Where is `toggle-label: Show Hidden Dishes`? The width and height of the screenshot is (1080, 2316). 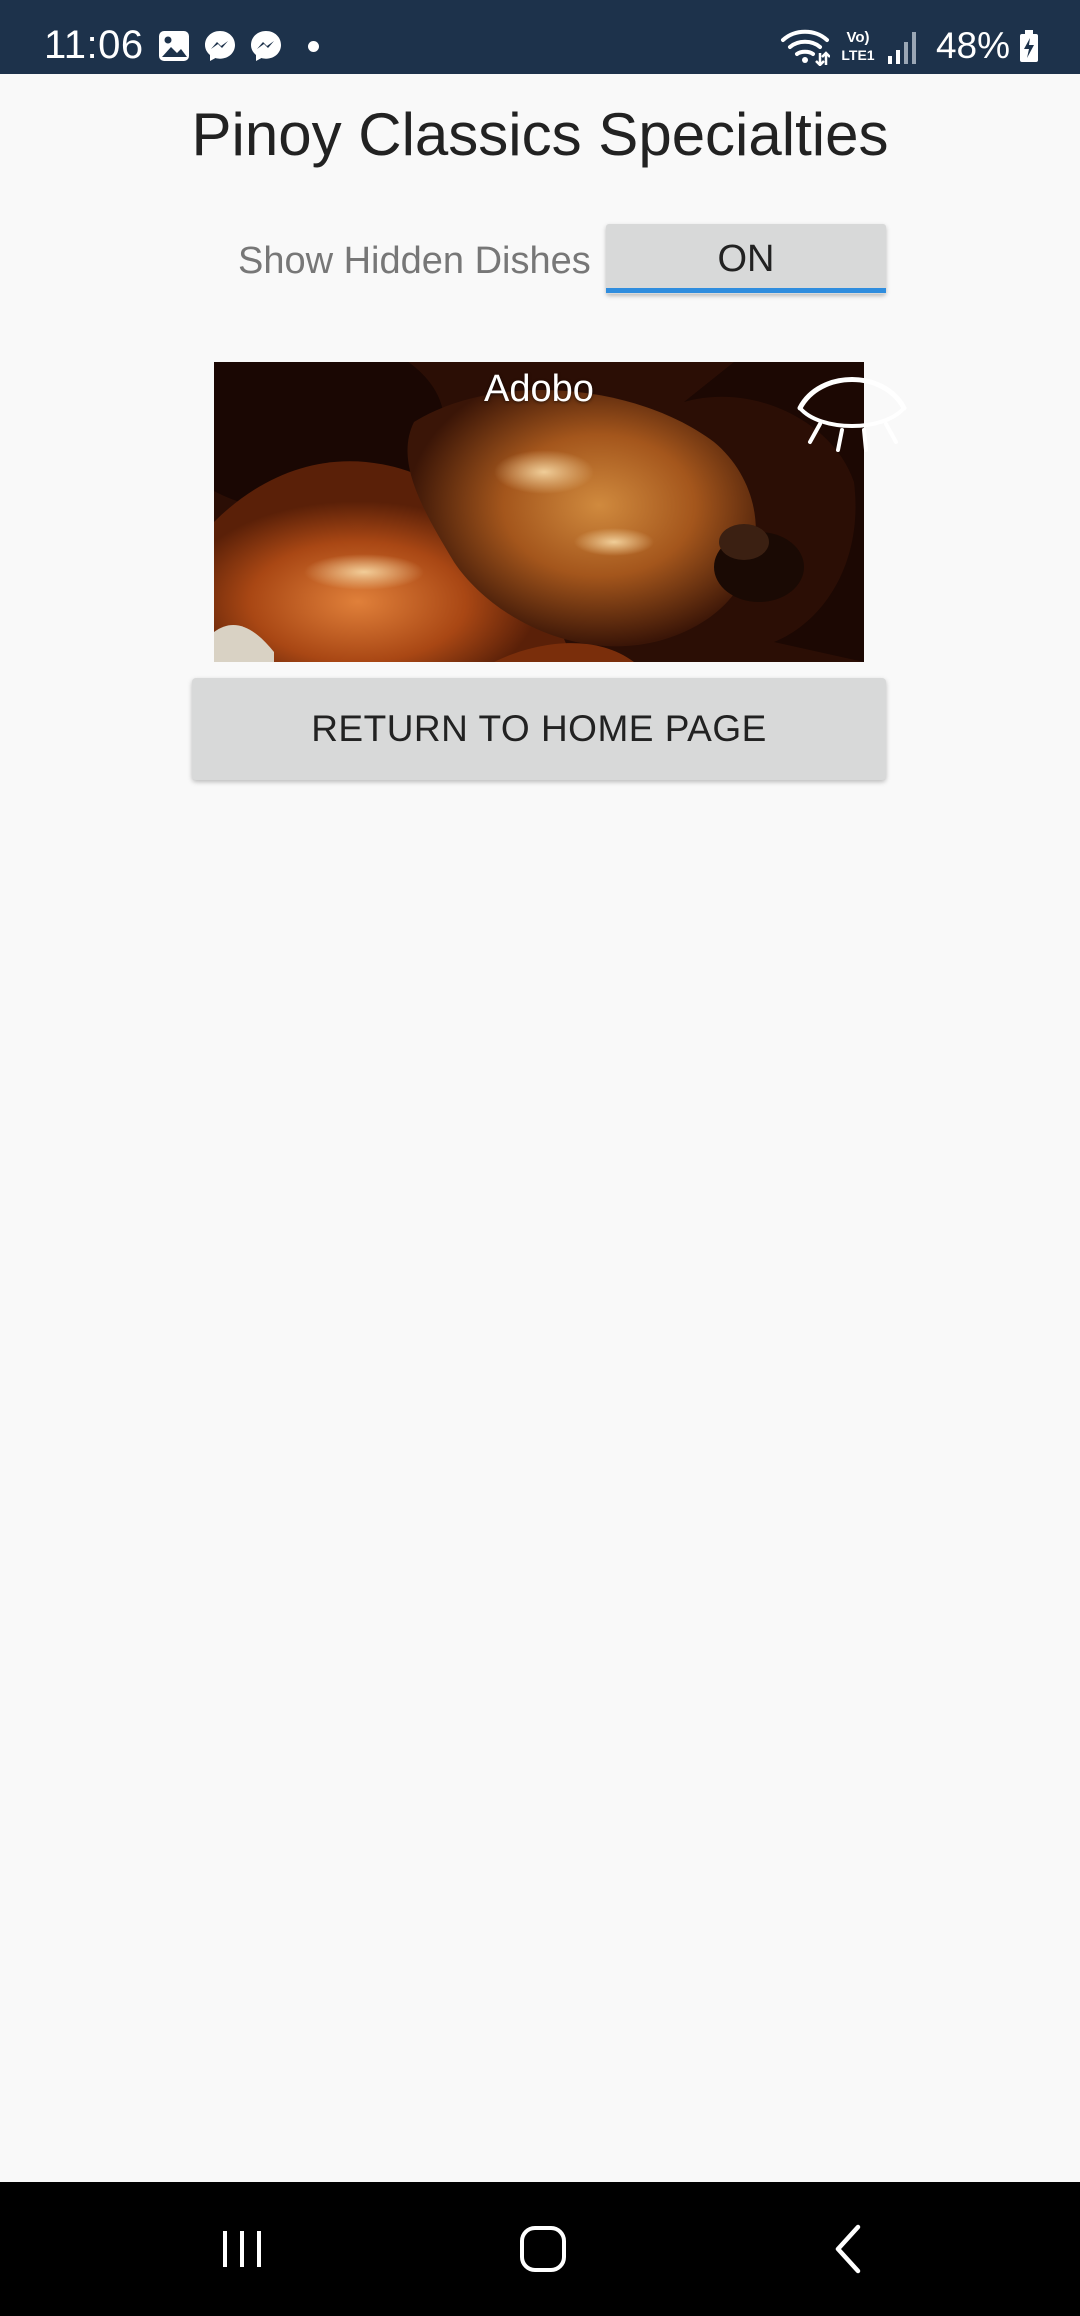 toggle-label: Show Hidden Dishes is located at coordinates (414, 261).